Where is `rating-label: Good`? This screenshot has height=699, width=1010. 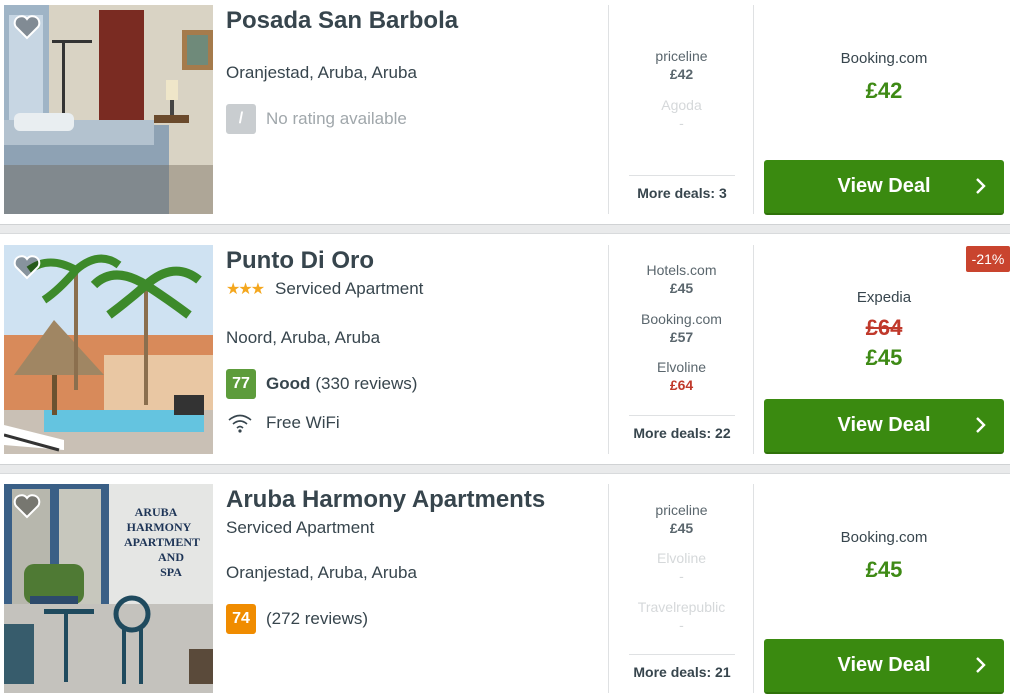 rating-label: Good is located at coordinates (288, 383).